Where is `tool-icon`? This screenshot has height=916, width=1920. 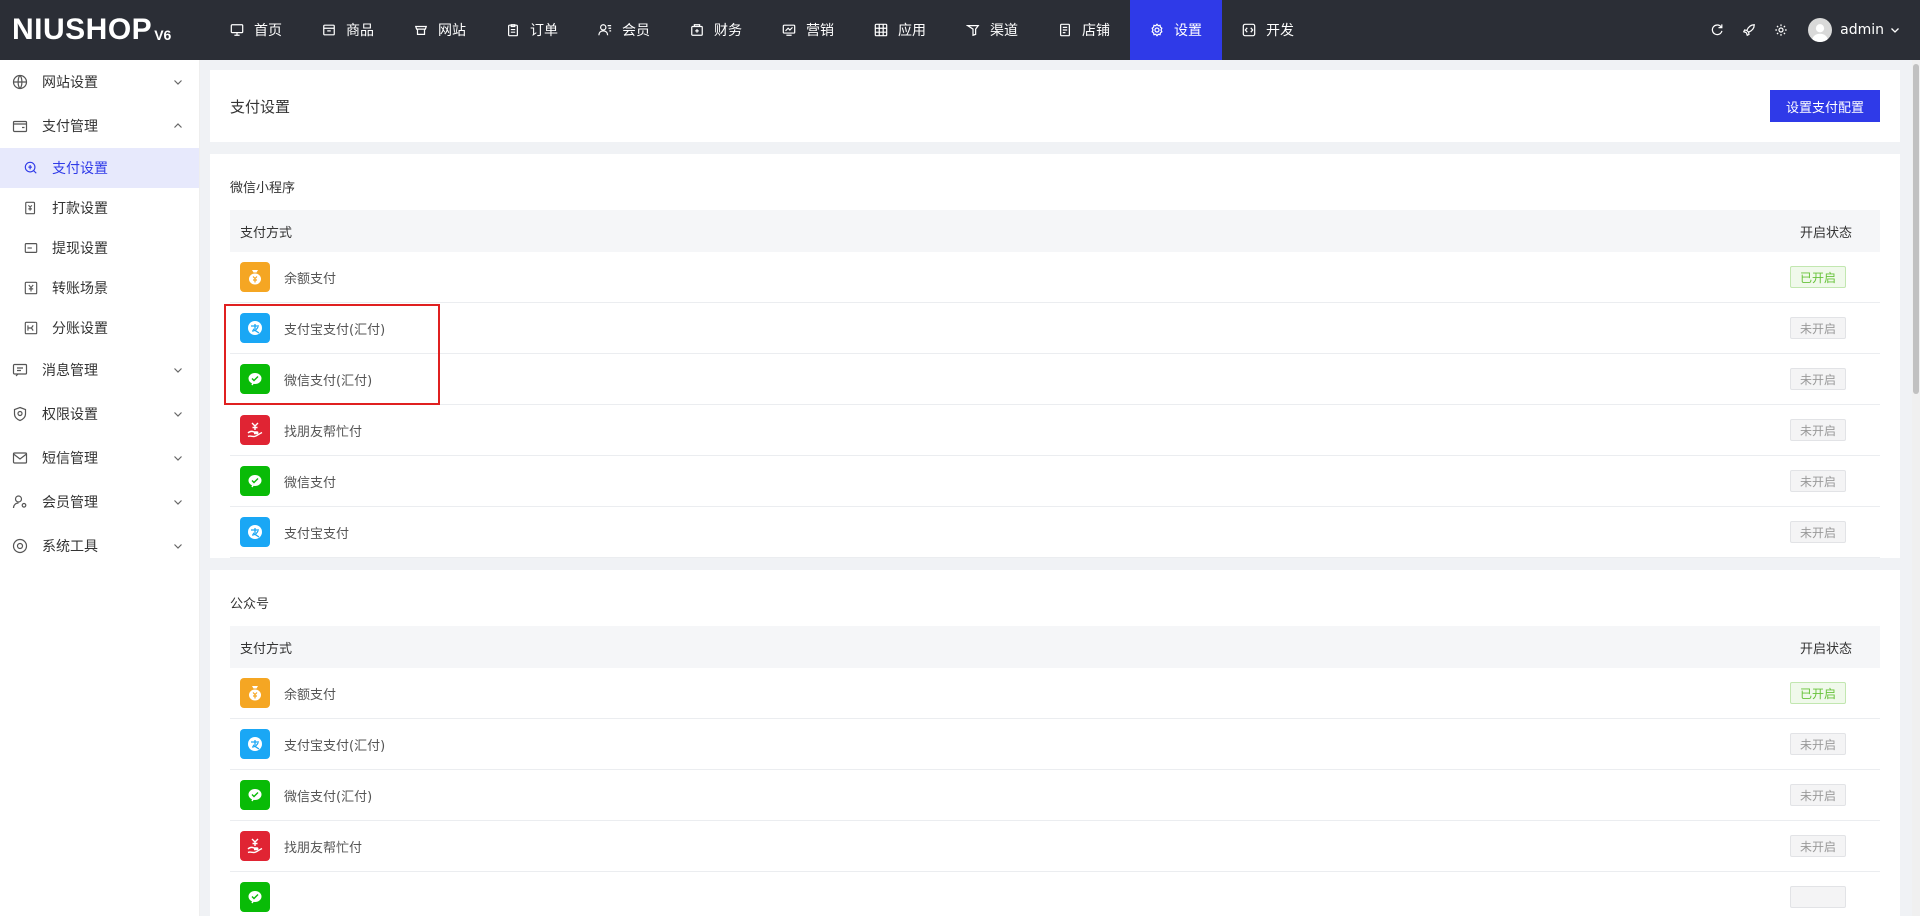
tool-icon is located at coordinates (20, 546).